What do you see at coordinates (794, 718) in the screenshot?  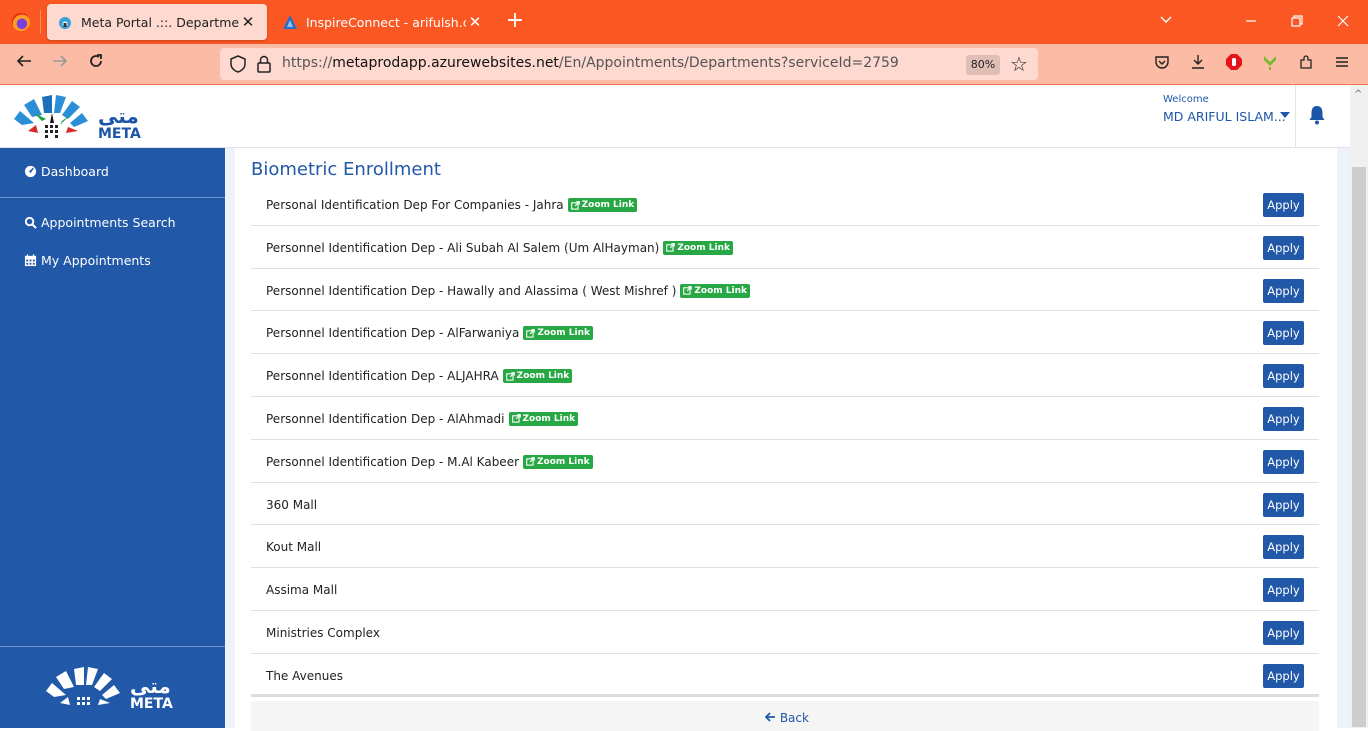 I see `back-label: Back` at bounding box center [794, 718].